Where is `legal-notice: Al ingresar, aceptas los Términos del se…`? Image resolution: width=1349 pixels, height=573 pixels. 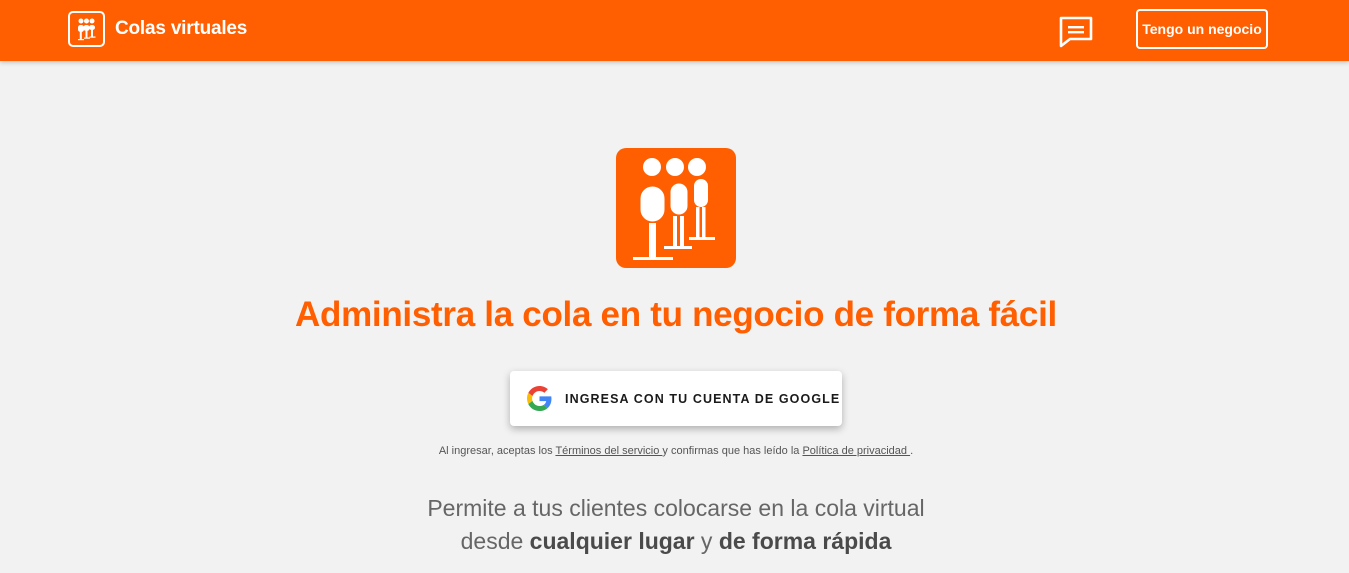
legal-notice: Al ingresar, aceptas los Términos del se… is located at coordinates (674, 451).